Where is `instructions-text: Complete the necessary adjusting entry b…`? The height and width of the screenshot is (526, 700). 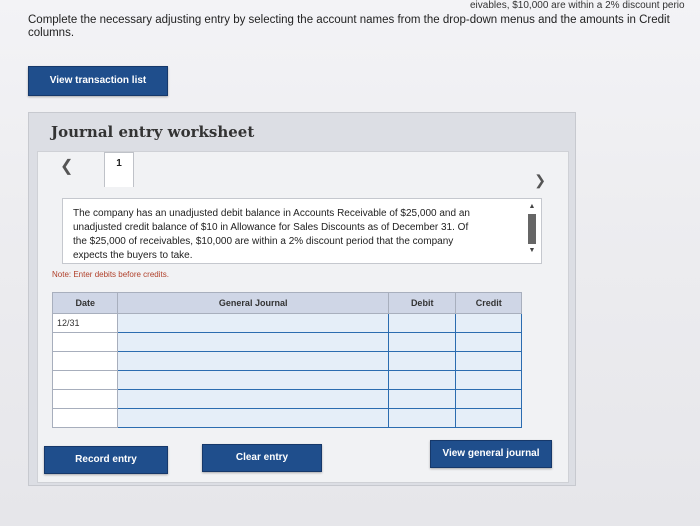
instructions-text: Complete the necessary adjusting entry b… is located at coordinates (349, 26).